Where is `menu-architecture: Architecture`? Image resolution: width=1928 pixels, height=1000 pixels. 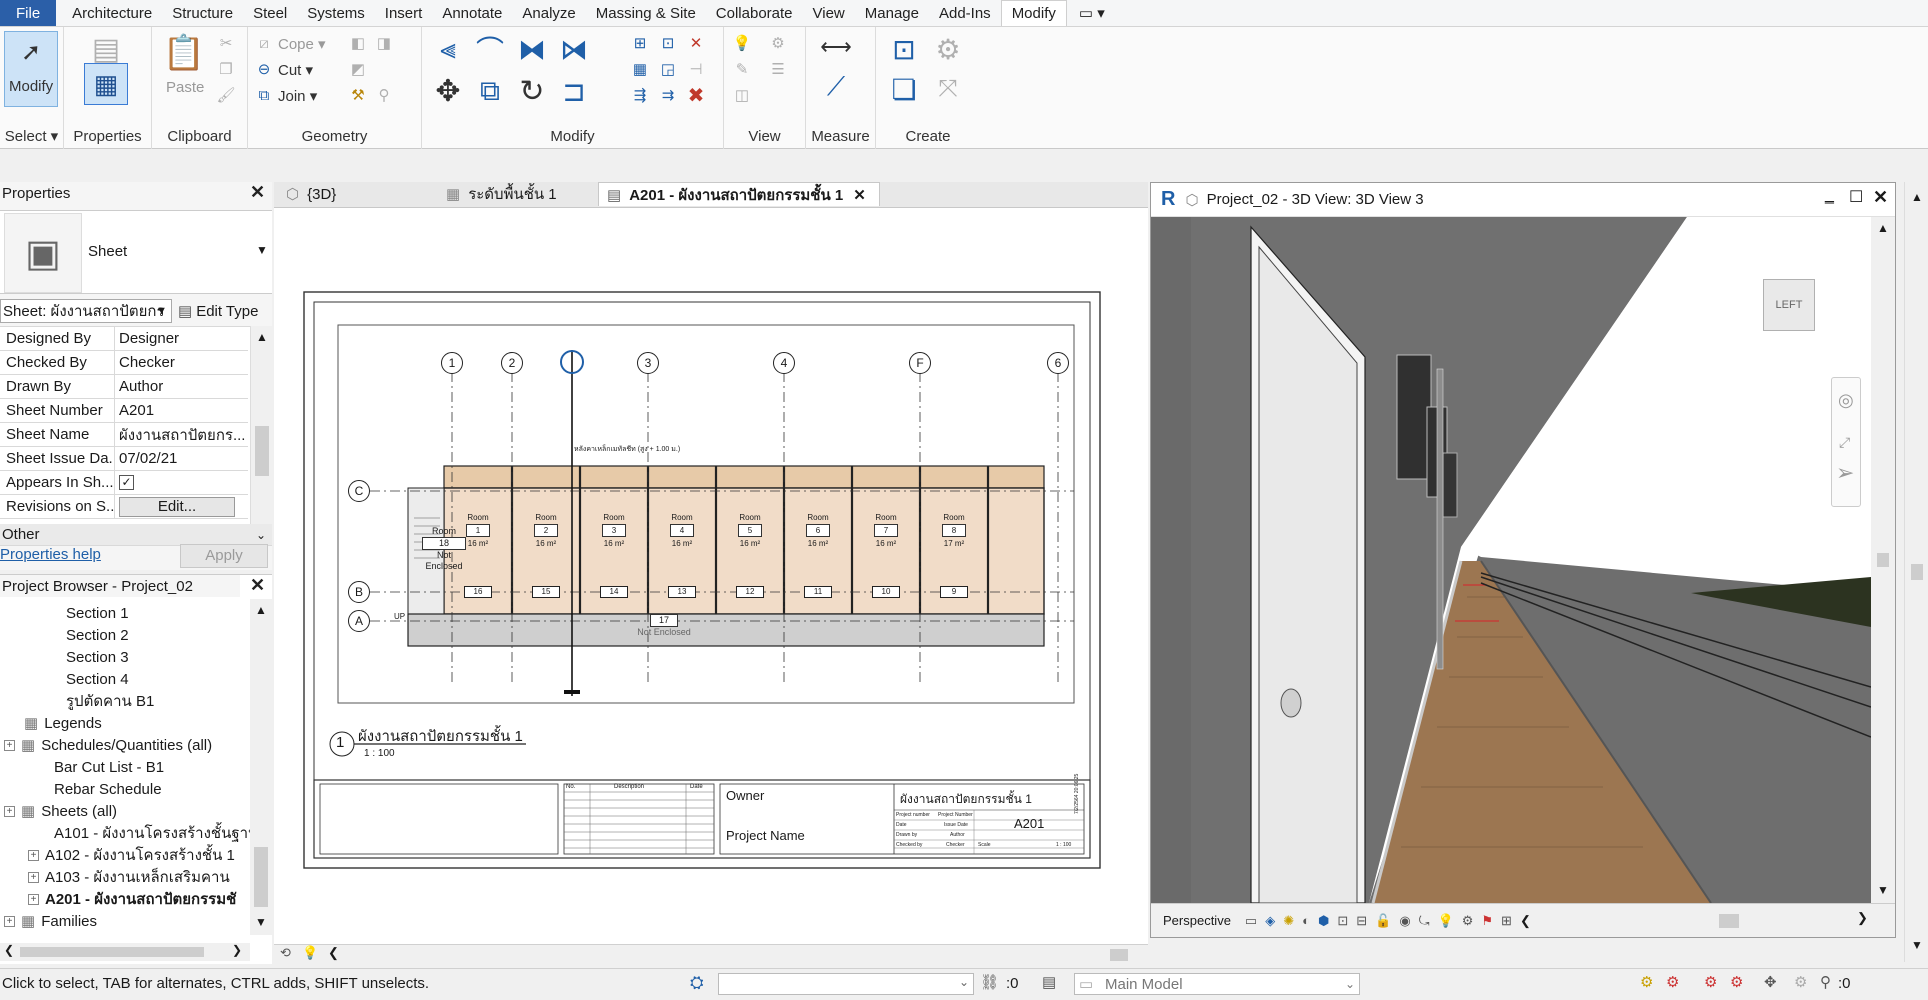 menu-architecture: Architecture is located at coordinates (112, 13).